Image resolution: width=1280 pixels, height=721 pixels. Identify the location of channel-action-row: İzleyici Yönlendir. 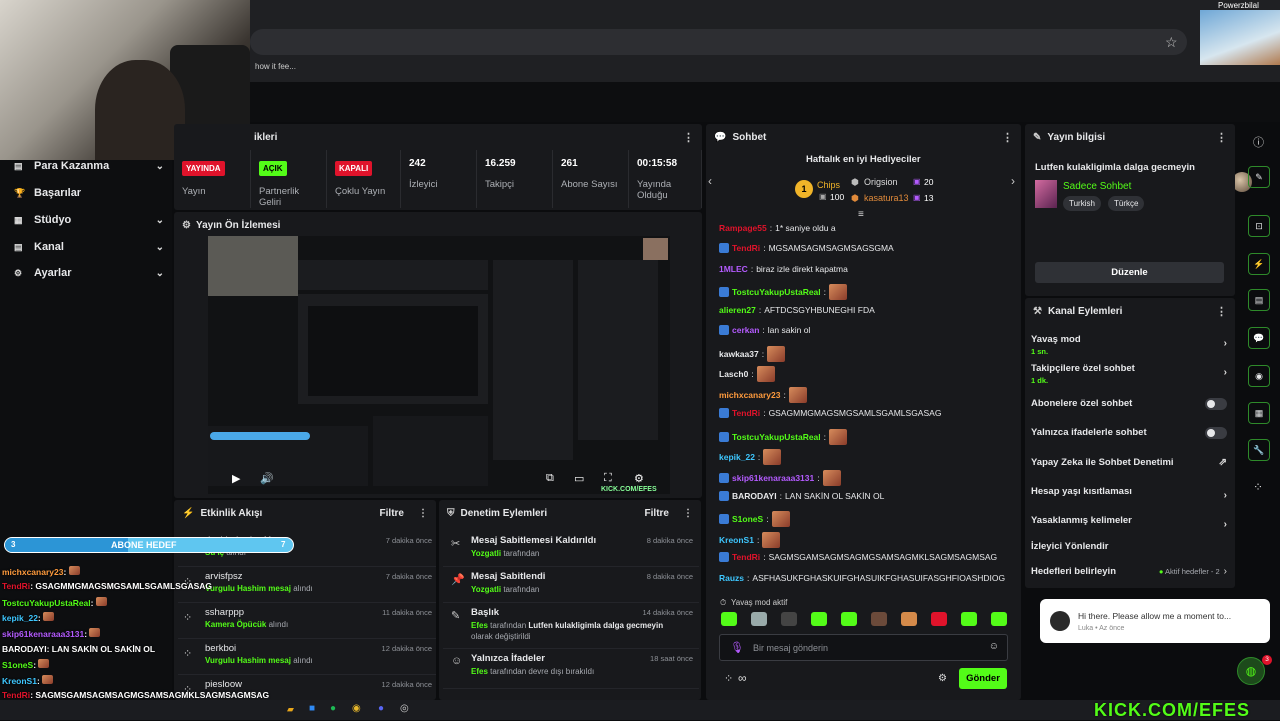
(1129, 546).